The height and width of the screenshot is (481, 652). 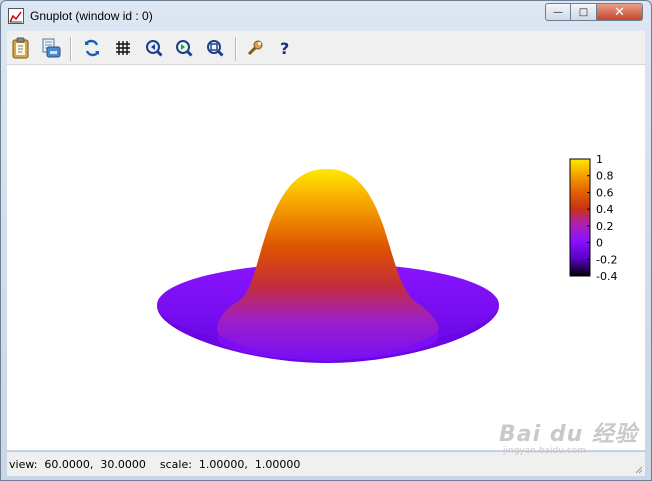 What do you see at coordinates (606, 259) in the screenshot?
I see `color-box-tick-label: -0.2` at bounding box center [606, 259].